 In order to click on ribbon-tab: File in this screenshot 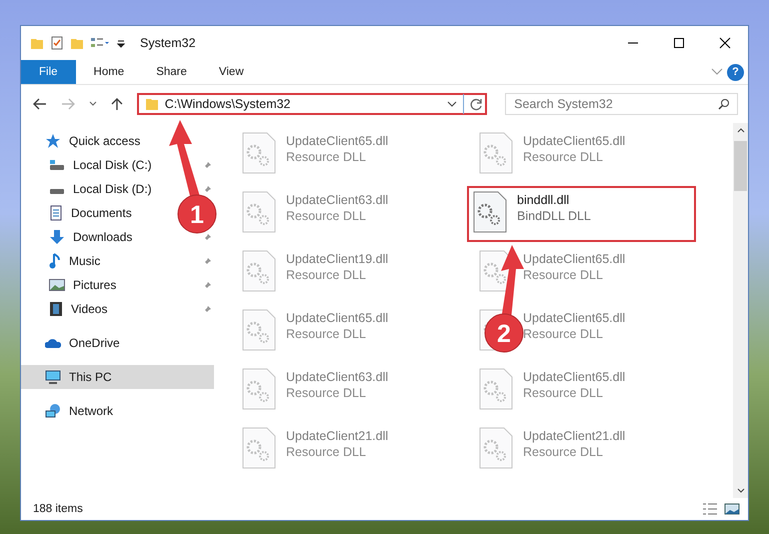, I will do `click(48, 72)`.